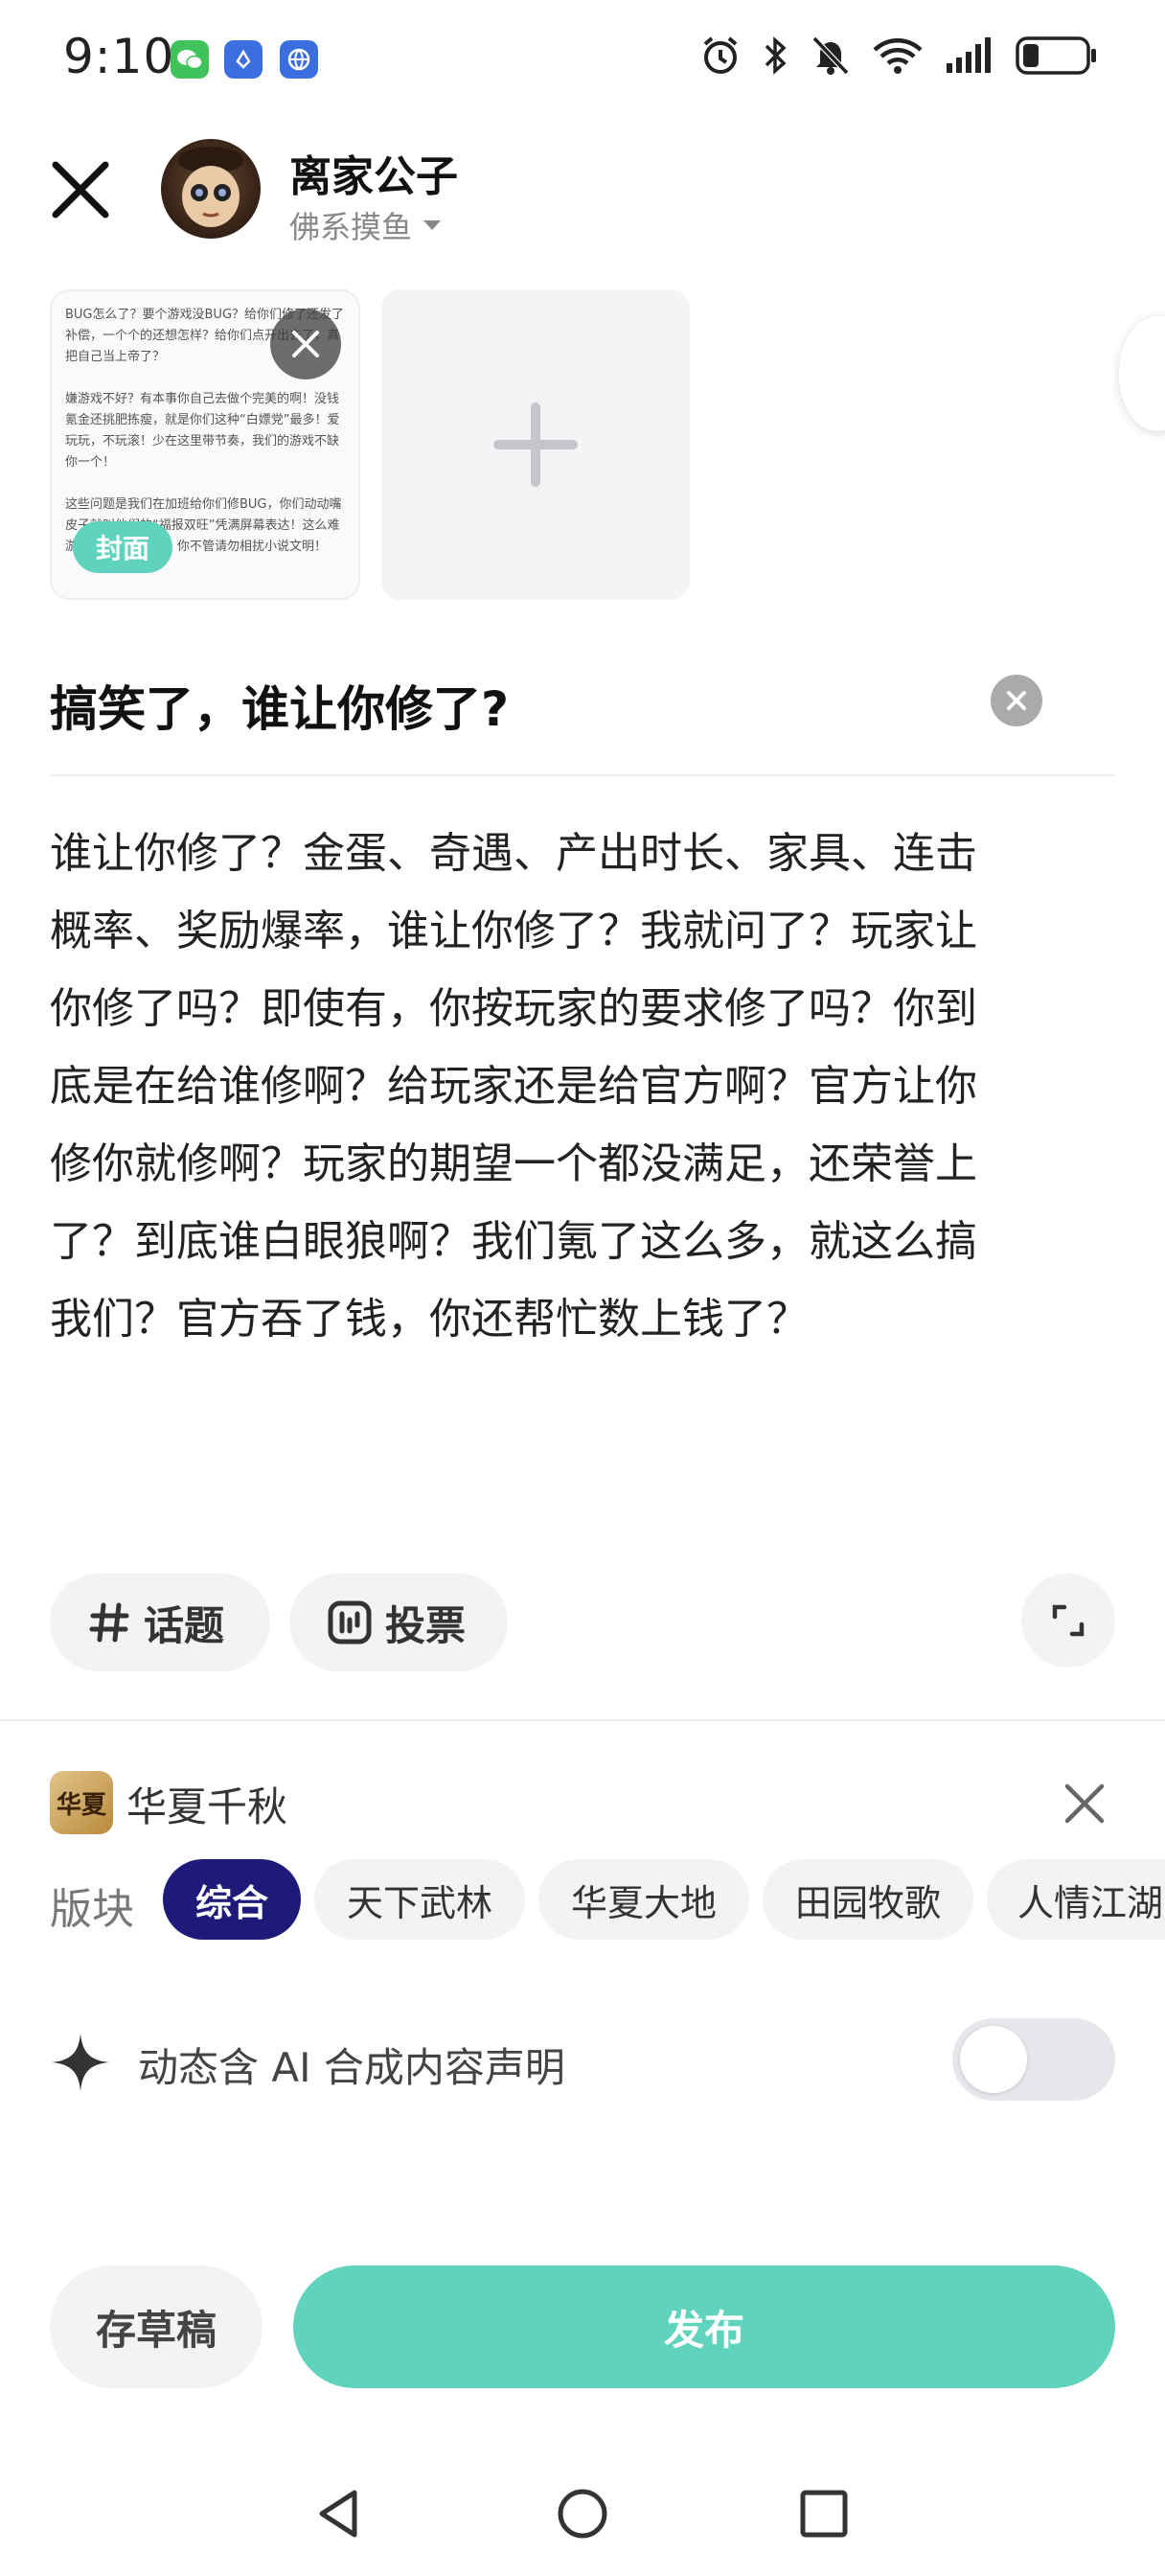 Image resolution: width=1165 pixels, height=2576 pixels. I want to click on remove-game-button, so click(1084, 1803).